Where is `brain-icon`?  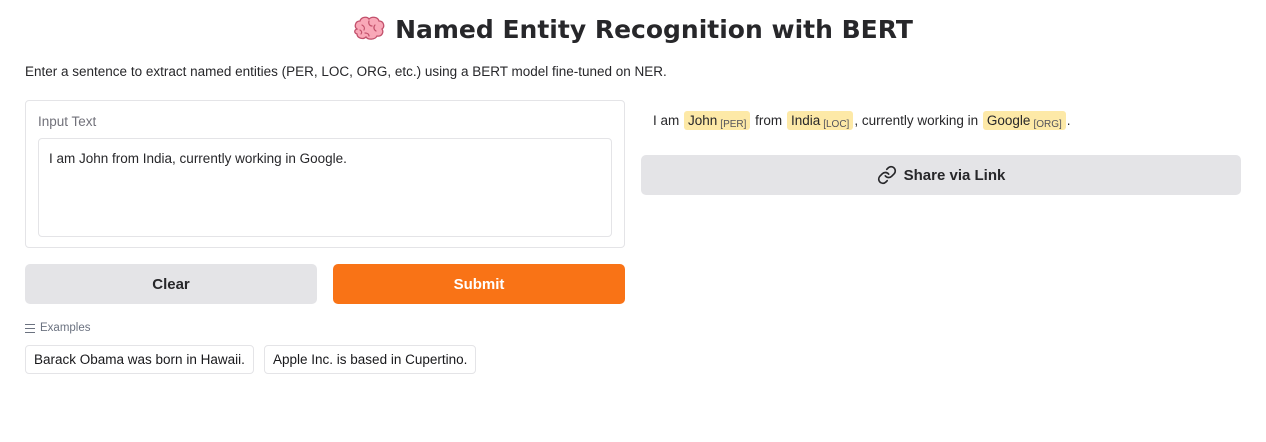
brain-icon is located at coordinates (369, 28).